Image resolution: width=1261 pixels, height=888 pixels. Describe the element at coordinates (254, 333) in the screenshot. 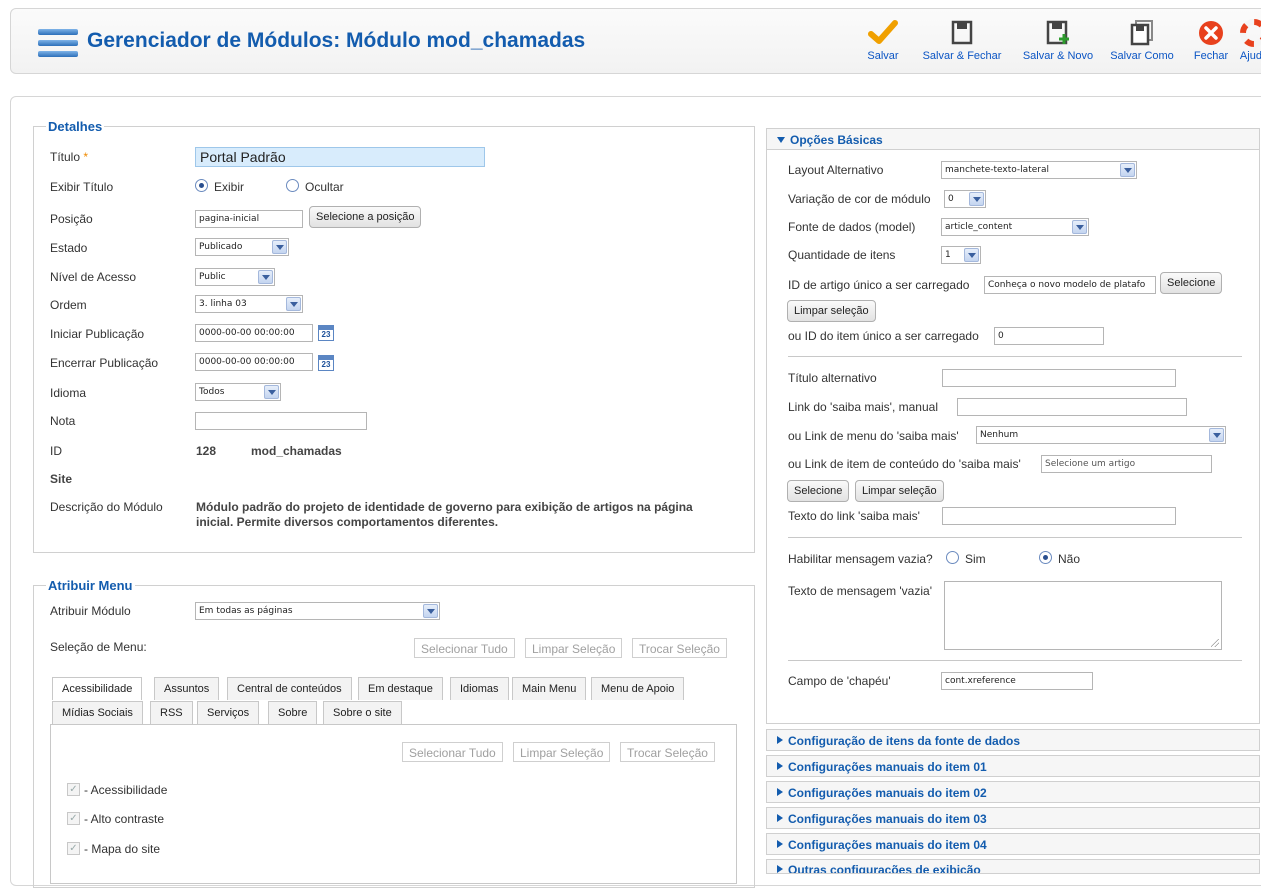

I see `publish-up-input: 0000-00-00 00:00:00` at that location.